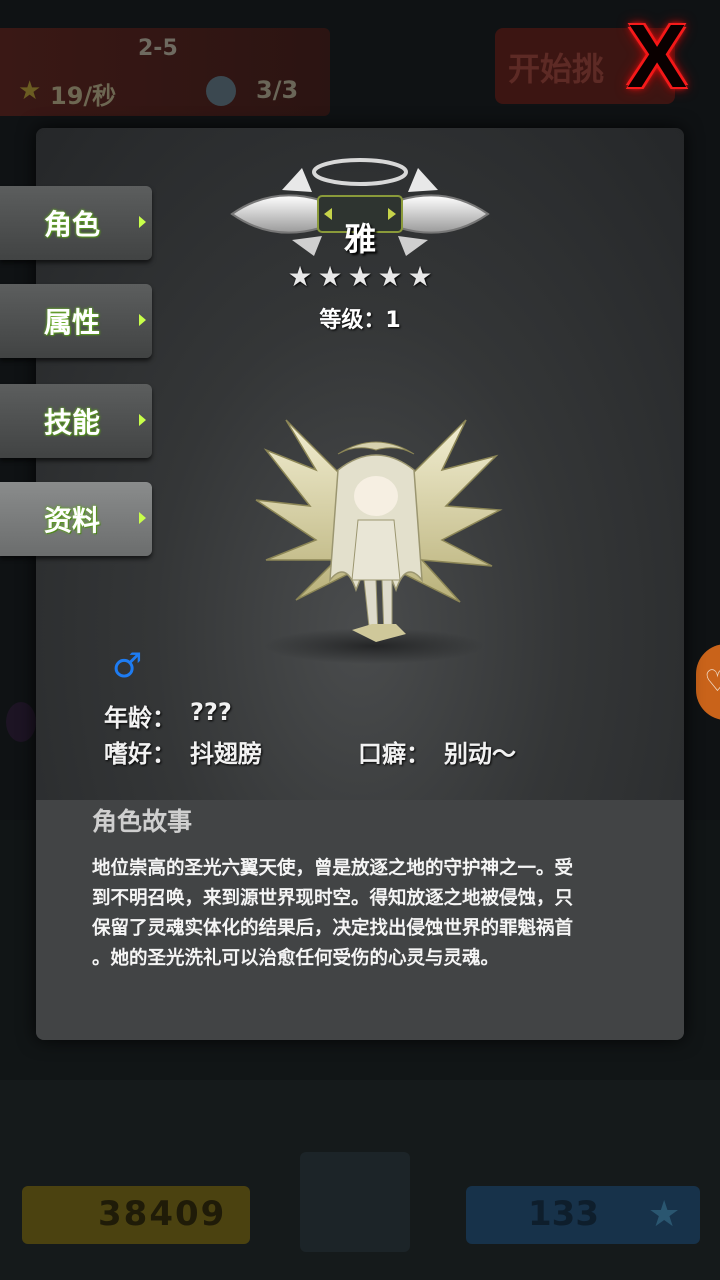 This screenshot has height=1280, width=720. Describe the element at coordinates (158, 48) in the screenshot. I see `stage-label: 2-5` at that location.